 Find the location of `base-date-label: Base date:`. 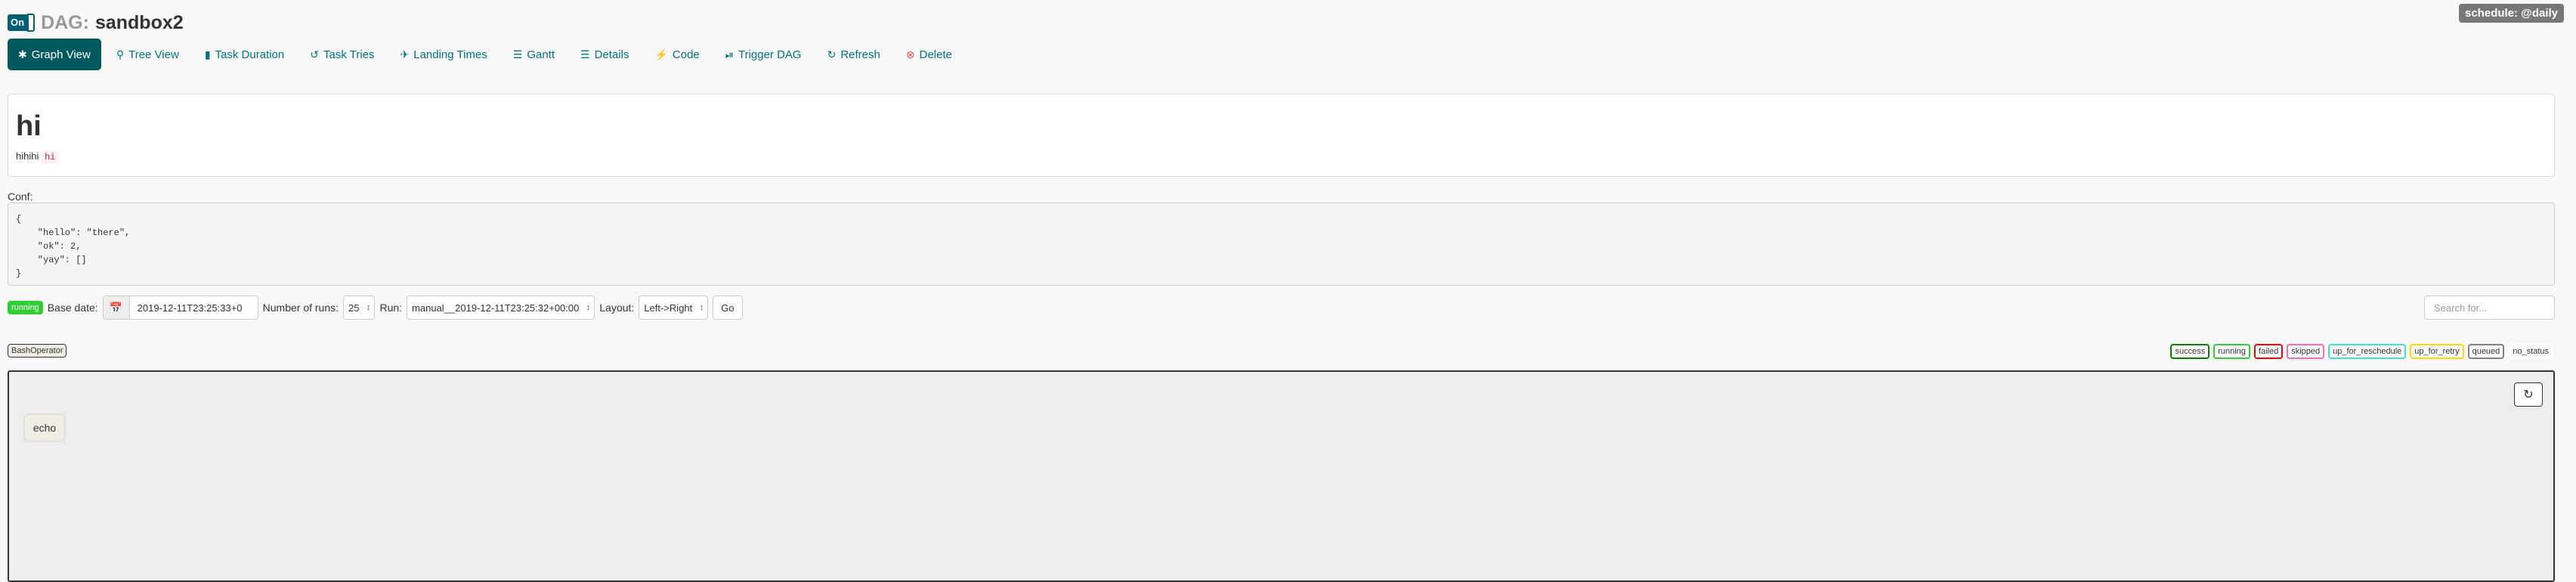

base-date-label: Base date: is located at coordinates (72, 308).